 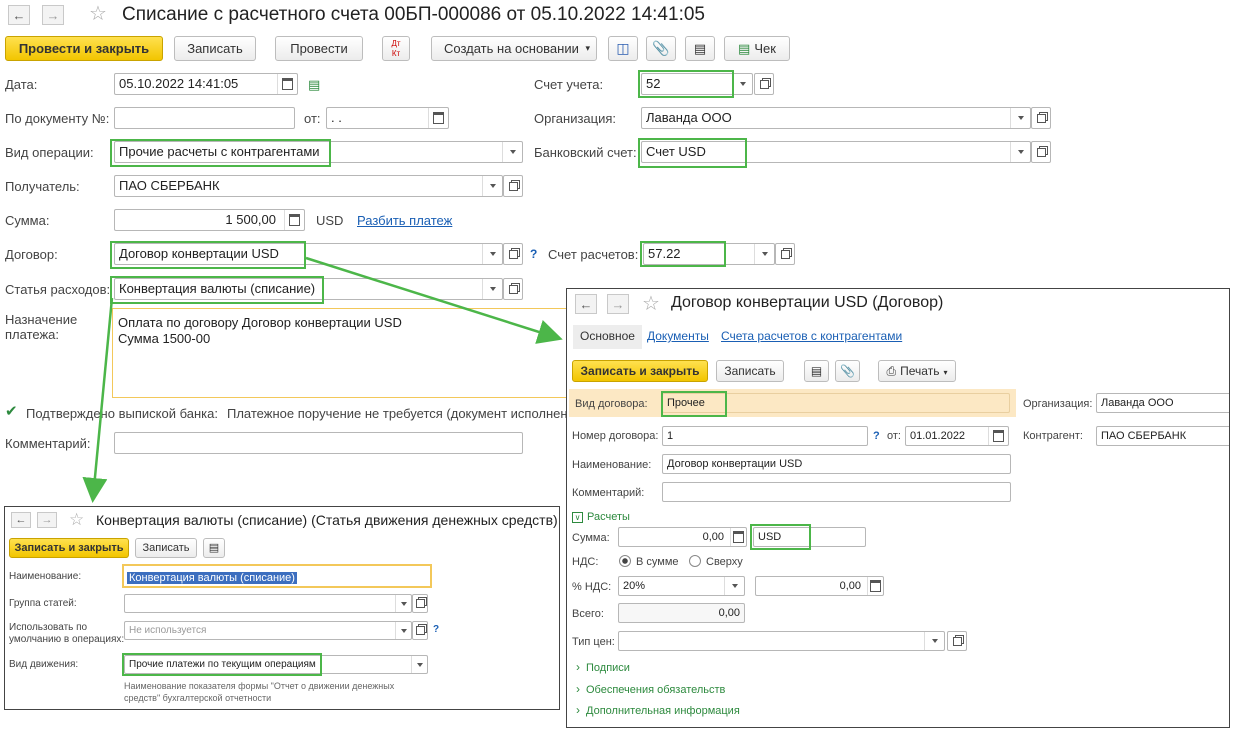 I want to click on default-usage-label: Использовать по умолчанию в операциях:, so click(x=66, y=634).